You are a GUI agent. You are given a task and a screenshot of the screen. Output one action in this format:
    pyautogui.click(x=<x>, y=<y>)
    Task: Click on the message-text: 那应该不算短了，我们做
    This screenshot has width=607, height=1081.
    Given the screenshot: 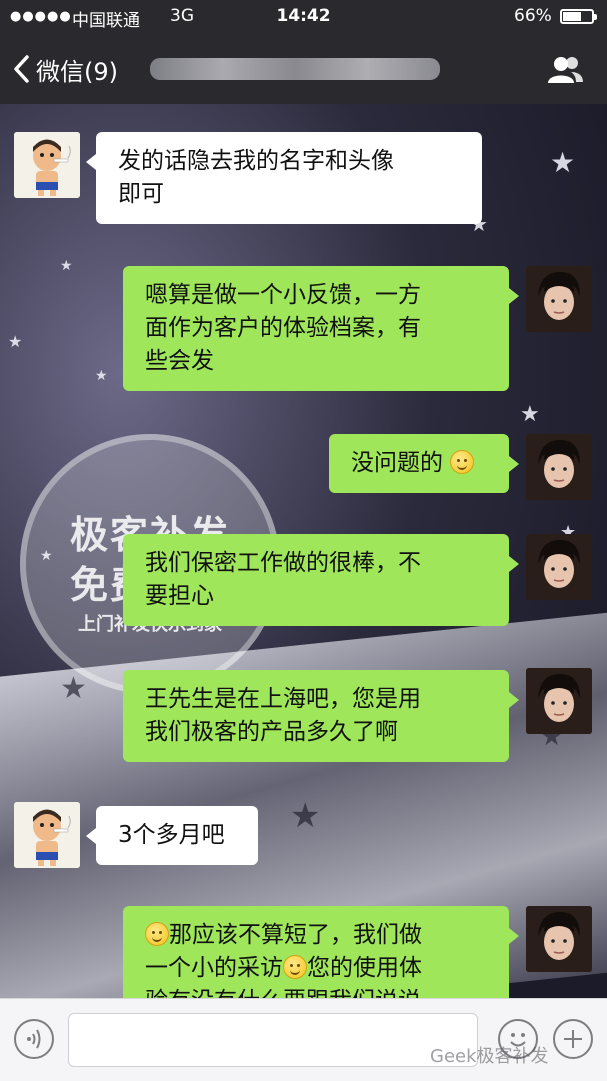 What is the action you would take?
    pyautogui.click(x=295, y=935)
    